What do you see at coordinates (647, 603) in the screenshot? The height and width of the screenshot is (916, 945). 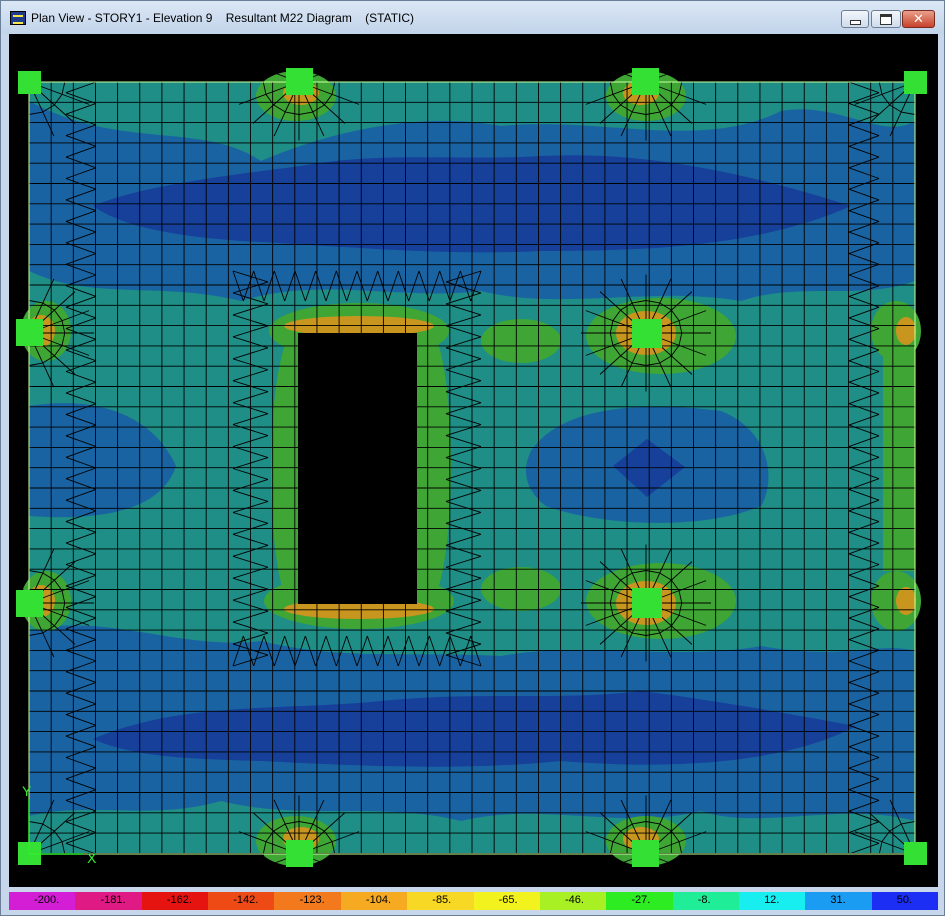 I see `column-c3` at bounding box center [647, 603].